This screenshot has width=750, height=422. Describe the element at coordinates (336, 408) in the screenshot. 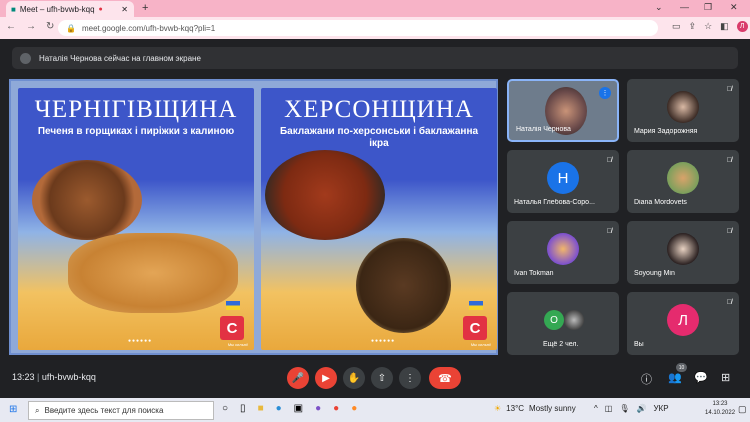

I see `chrome-icon: ●` at that location.